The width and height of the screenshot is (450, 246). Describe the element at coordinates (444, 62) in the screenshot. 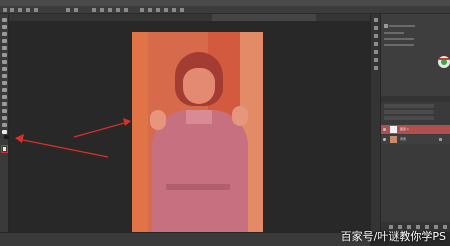

I see `badge-icon` at that location.